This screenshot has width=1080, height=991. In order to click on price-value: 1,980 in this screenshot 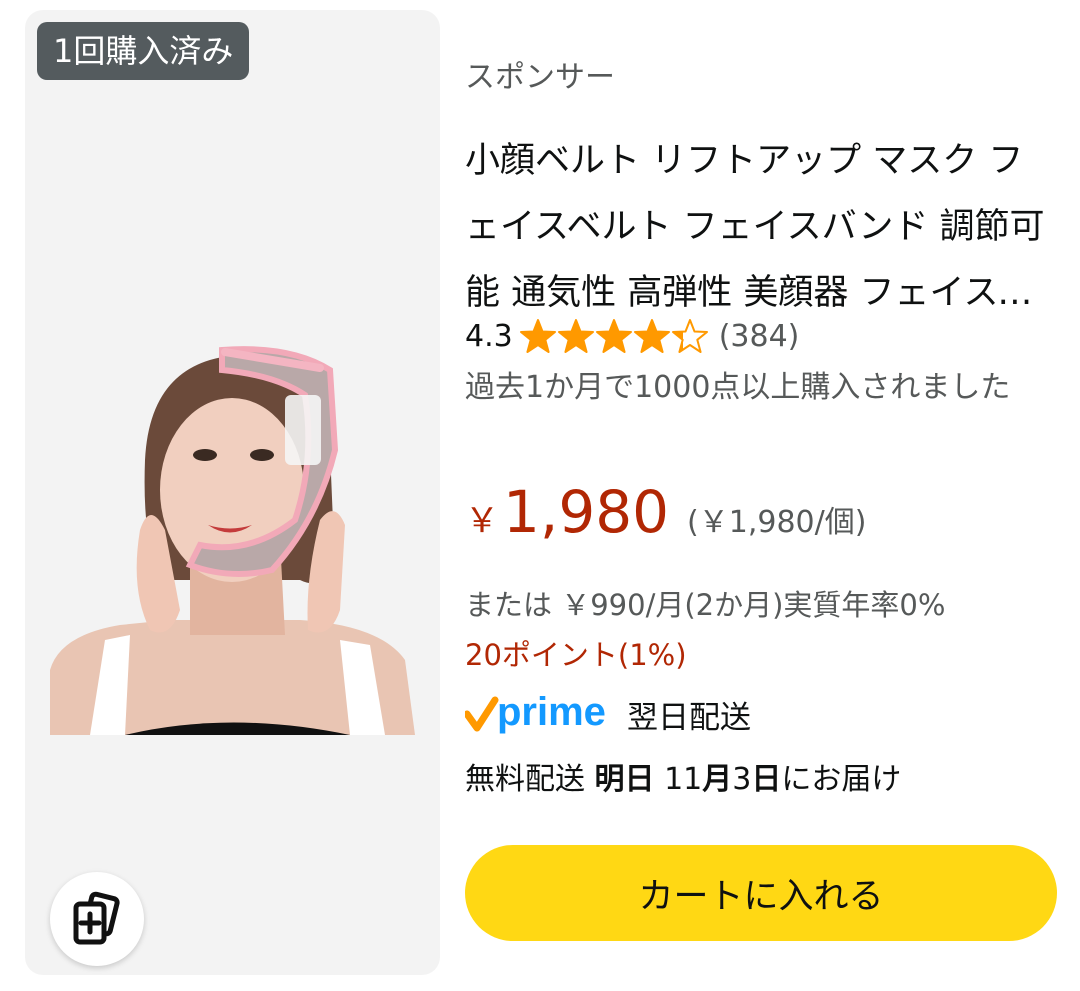, I will do `click(586, 512)`.